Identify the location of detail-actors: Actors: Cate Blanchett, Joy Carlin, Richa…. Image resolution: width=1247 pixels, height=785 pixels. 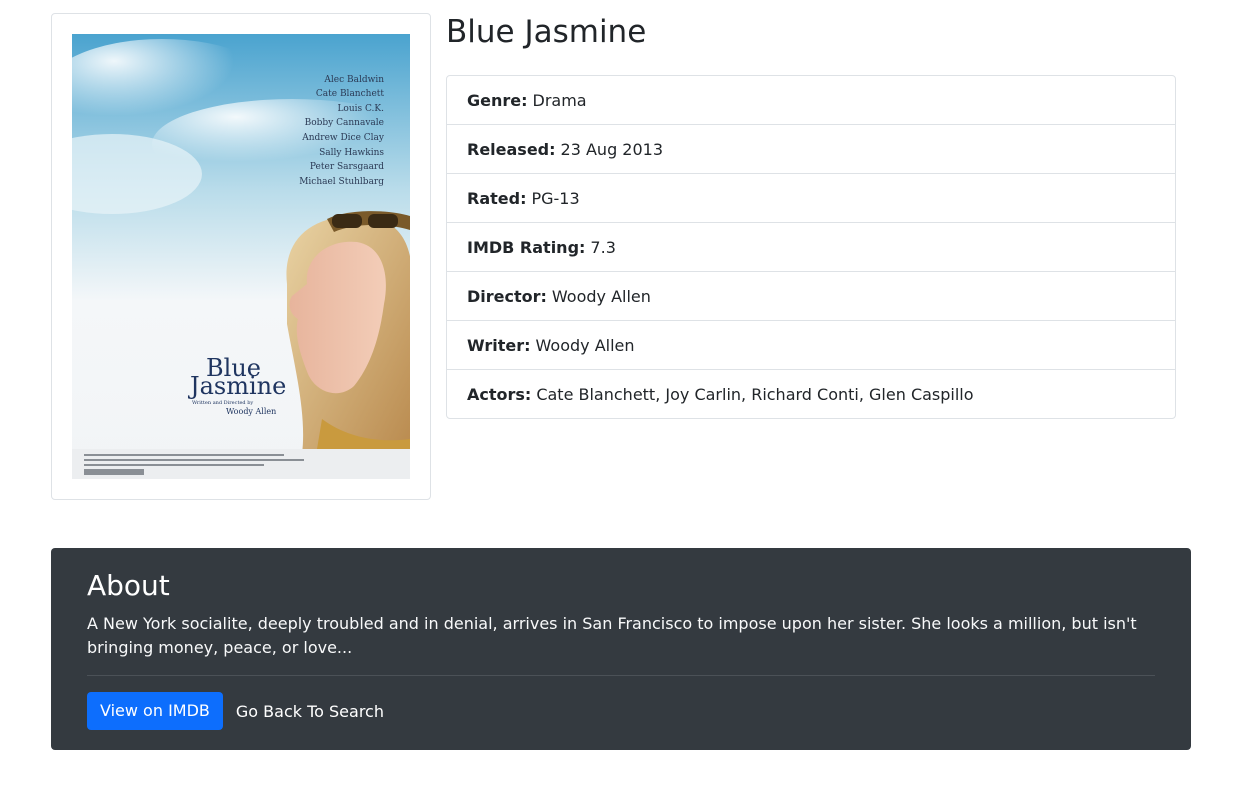
(811, 394).